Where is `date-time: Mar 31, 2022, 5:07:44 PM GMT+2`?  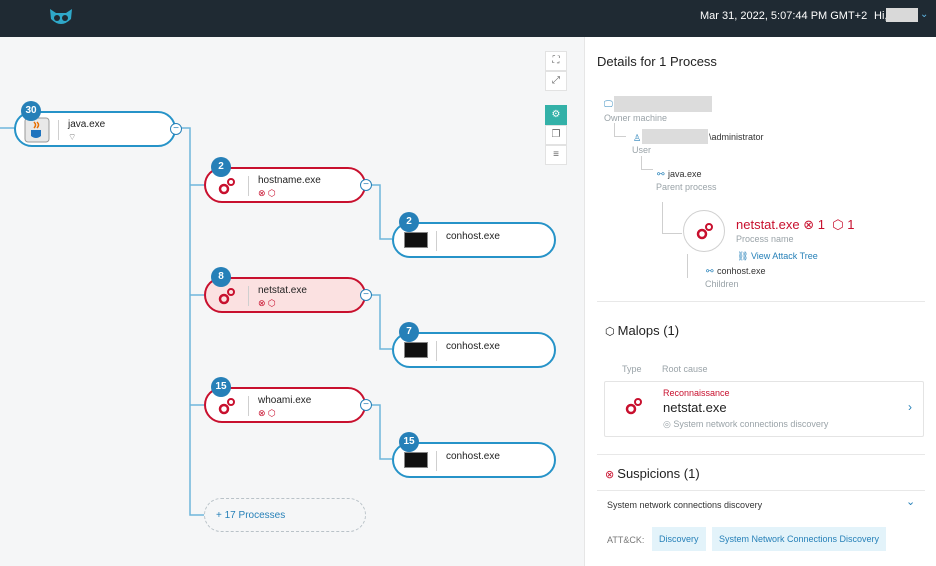 date-time: Mar 31, 2022, 5:07:44 PM GMT+2 is located at coordinates (784, 16).